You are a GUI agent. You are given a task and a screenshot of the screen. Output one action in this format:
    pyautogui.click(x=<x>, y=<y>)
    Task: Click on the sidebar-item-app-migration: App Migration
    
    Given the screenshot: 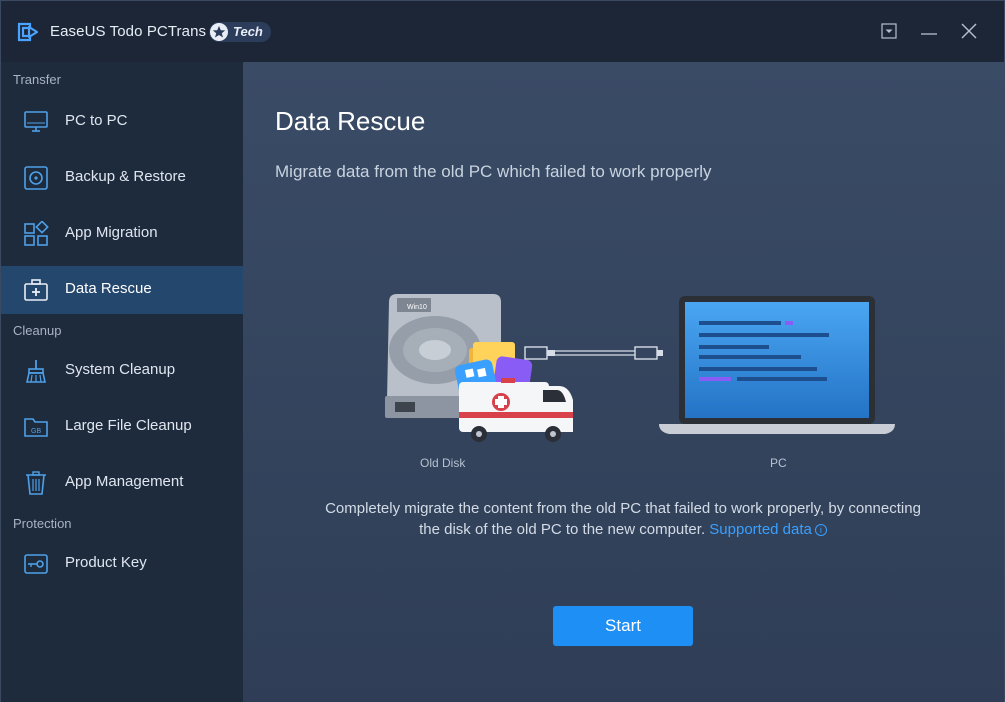 What is the action you would take?
    pyautogui.click(x=122, y=234)
    